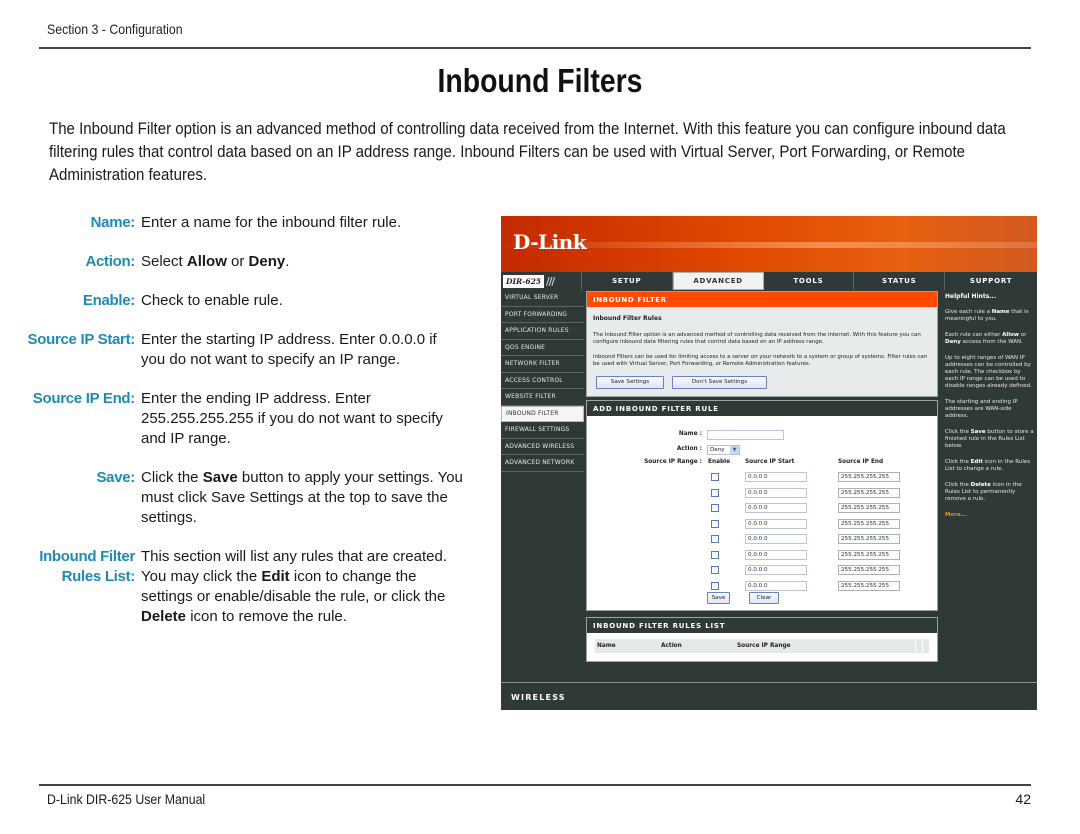 This screenshot has width=1080, height=834. What do you see at coordinates (542, 298) in the screenshot?
I see `sidebar-item-virtual-server: VIRTUAL SERVER` at bounding box center [542, 298].